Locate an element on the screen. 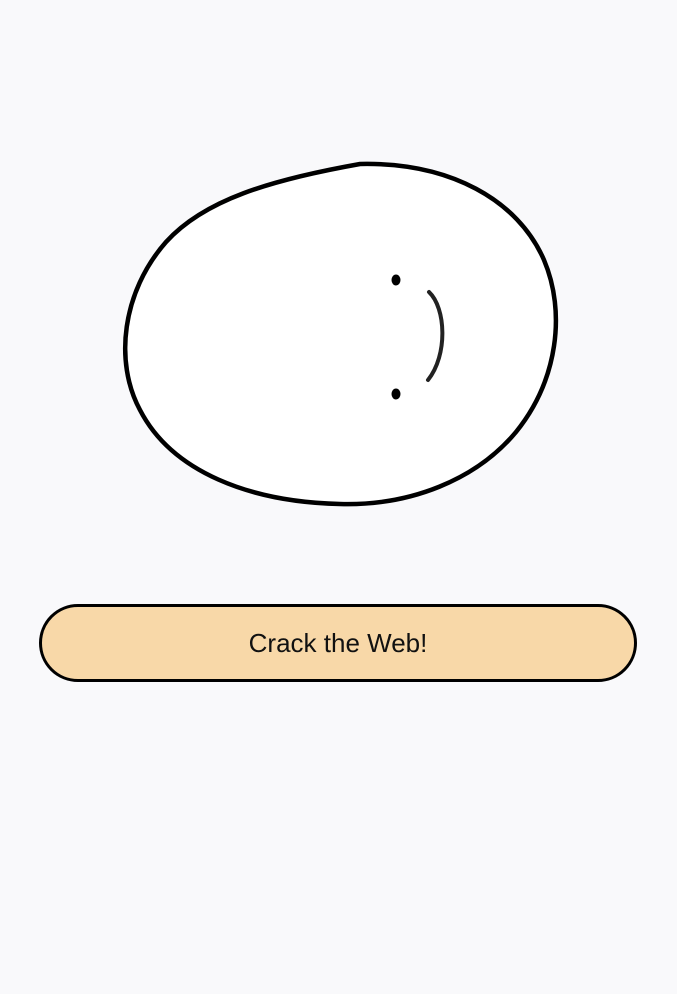 The image size is (677, 994). right-eye is located at coordinates (396, 394).